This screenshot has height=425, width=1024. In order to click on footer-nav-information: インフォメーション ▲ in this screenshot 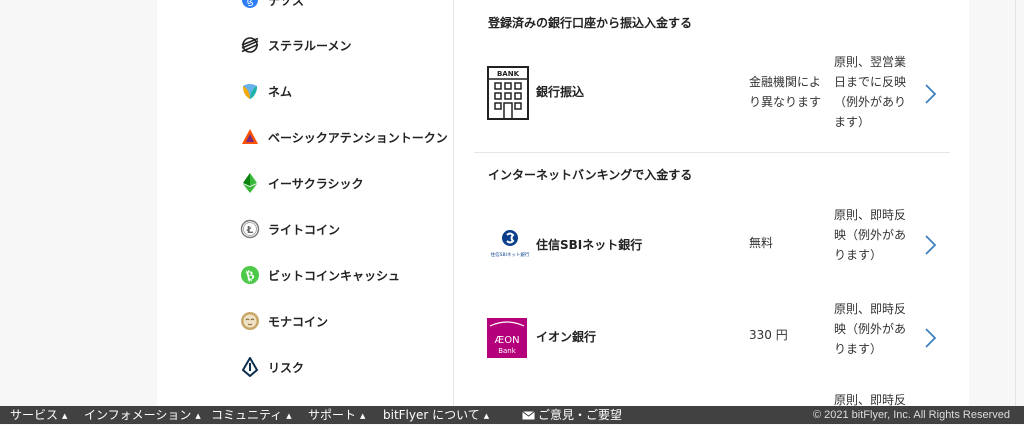, I will do `click(142, 415)`.